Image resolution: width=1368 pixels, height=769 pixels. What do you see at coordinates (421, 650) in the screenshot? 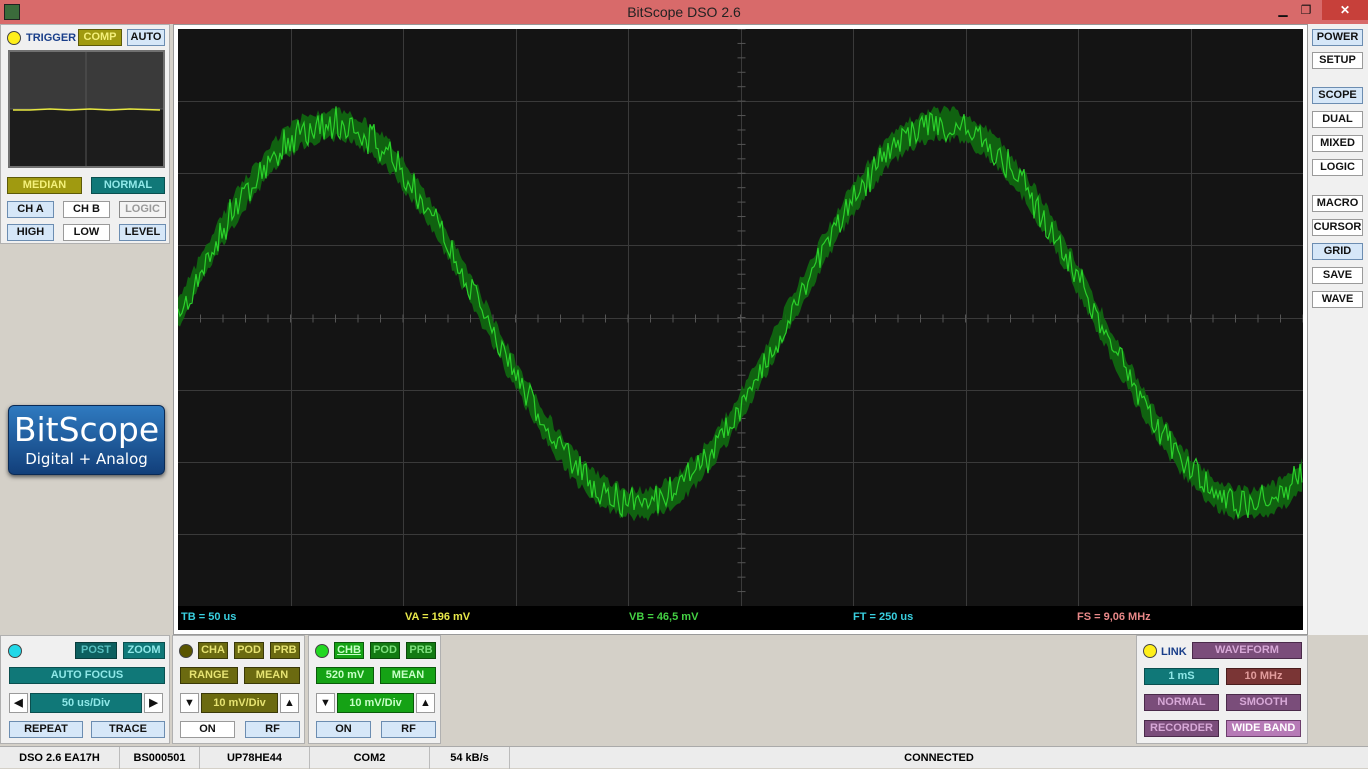
I see `chb-prb-button: PRB` at bounding box center [421, 650].